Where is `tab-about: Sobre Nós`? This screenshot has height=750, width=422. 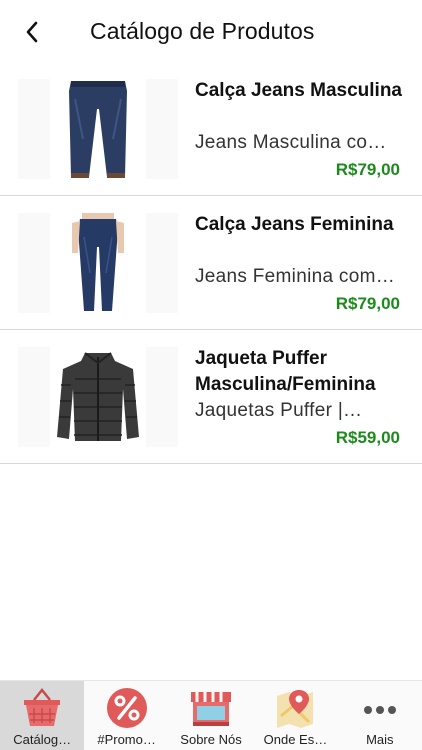 tab-about: Sobre Nós is located at coordinates (211, 715).